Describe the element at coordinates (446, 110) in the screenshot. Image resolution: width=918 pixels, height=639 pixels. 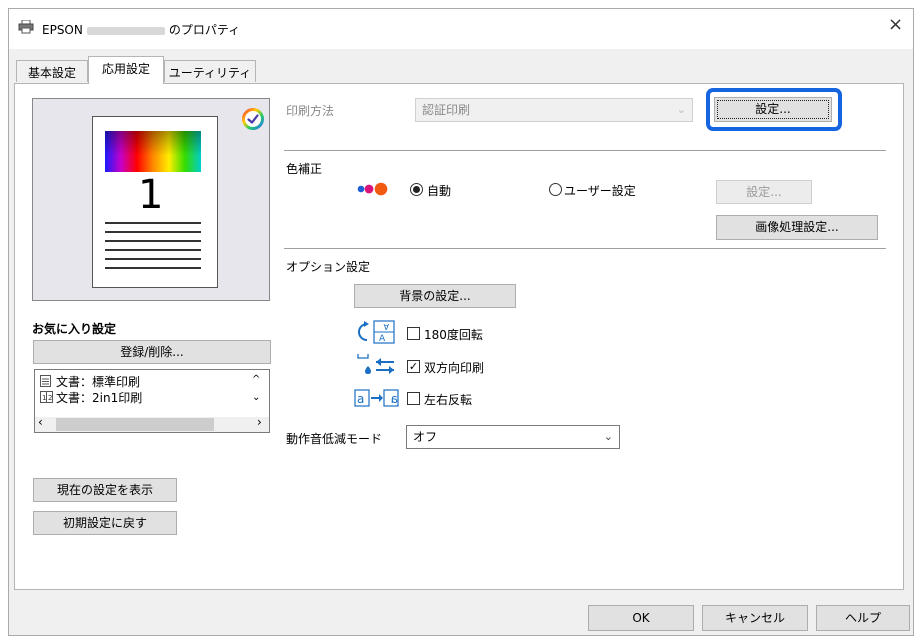
I see `print-method-value: 認証印刷` at that location.